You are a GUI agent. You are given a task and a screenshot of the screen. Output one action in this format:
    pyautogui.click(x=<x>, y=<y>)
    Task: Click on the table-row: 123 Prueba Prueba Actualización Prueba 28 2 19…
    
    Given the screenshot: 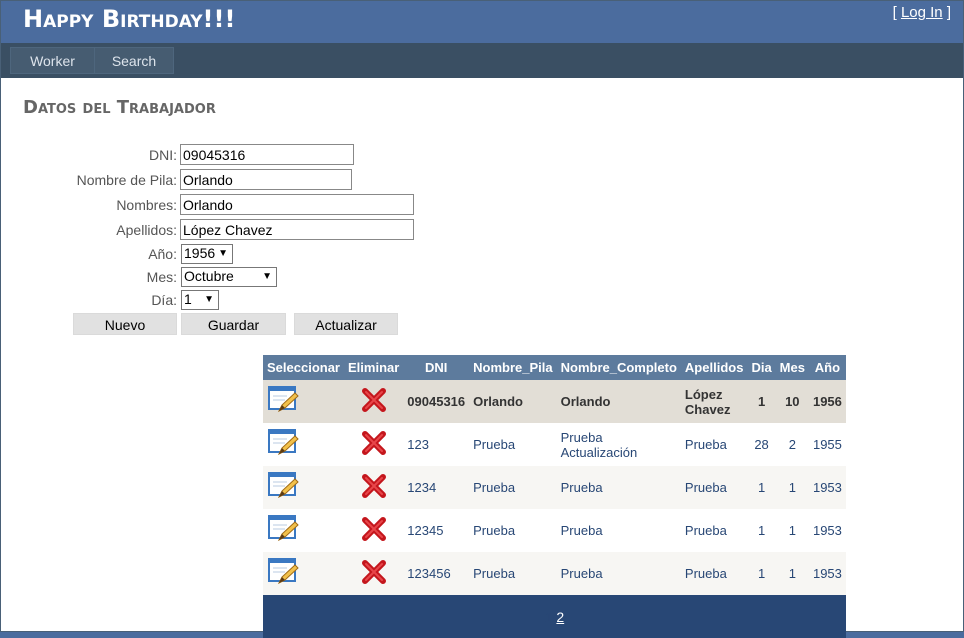 What is the action you would take?
    pyautogui.click(x=554, y=444)
    